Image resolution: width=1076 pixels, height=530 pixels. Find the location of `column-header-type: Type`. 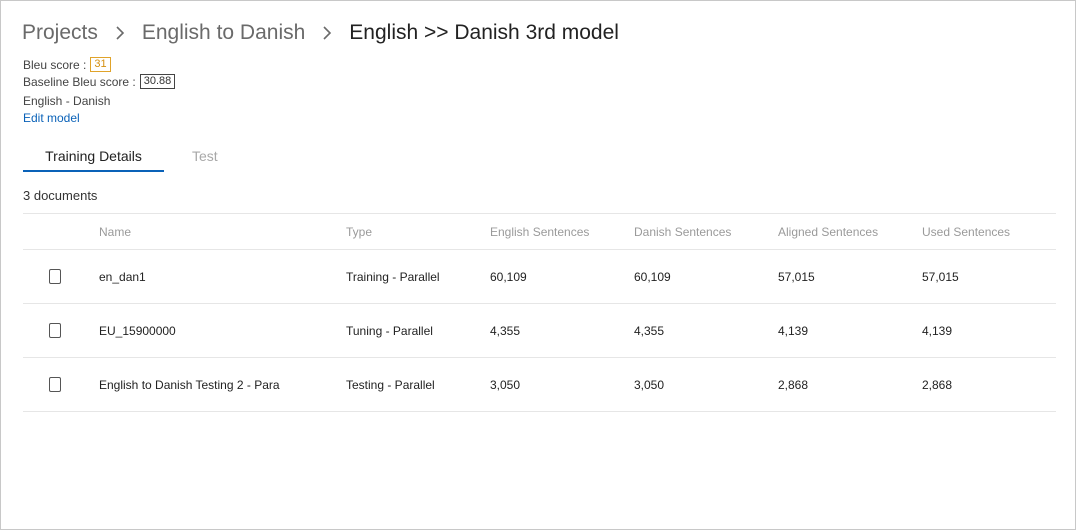

column-header-type: Type is located at coordinates (359, 231).